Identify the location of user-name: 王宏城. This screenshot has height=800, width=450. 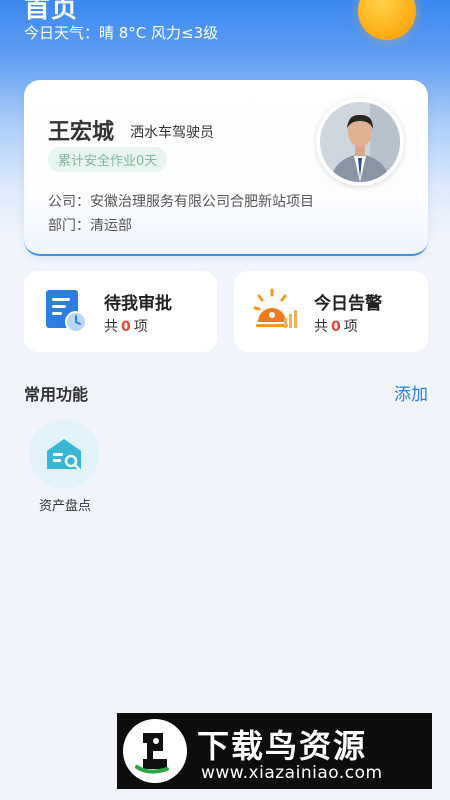
(81, 132).